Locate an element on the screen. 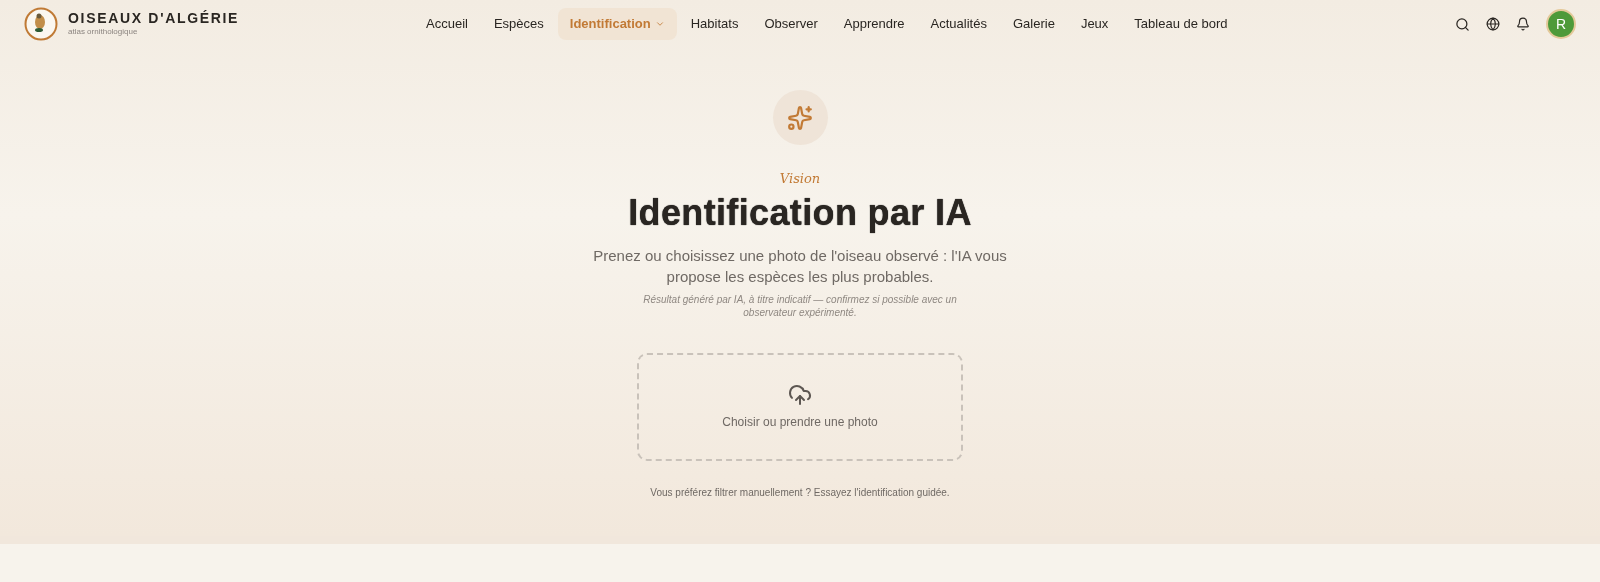 This screenshot has width=1600, height=582. eyebrow: Vision is located at coordinates (800, 179).